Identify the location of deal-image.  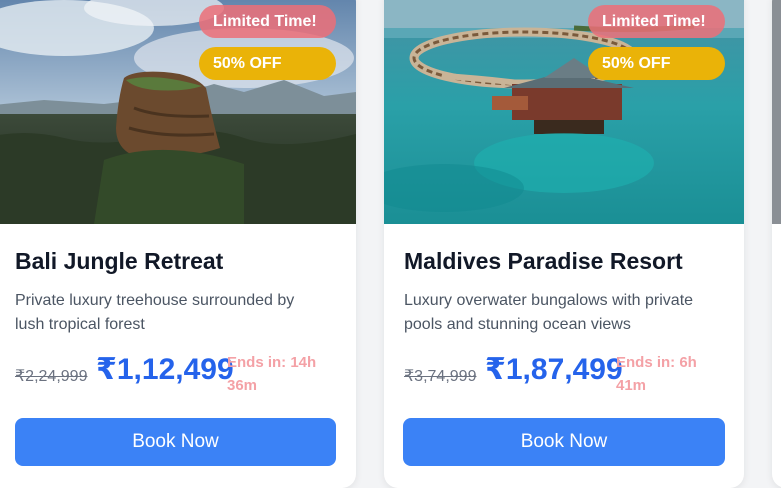
(776, 112).